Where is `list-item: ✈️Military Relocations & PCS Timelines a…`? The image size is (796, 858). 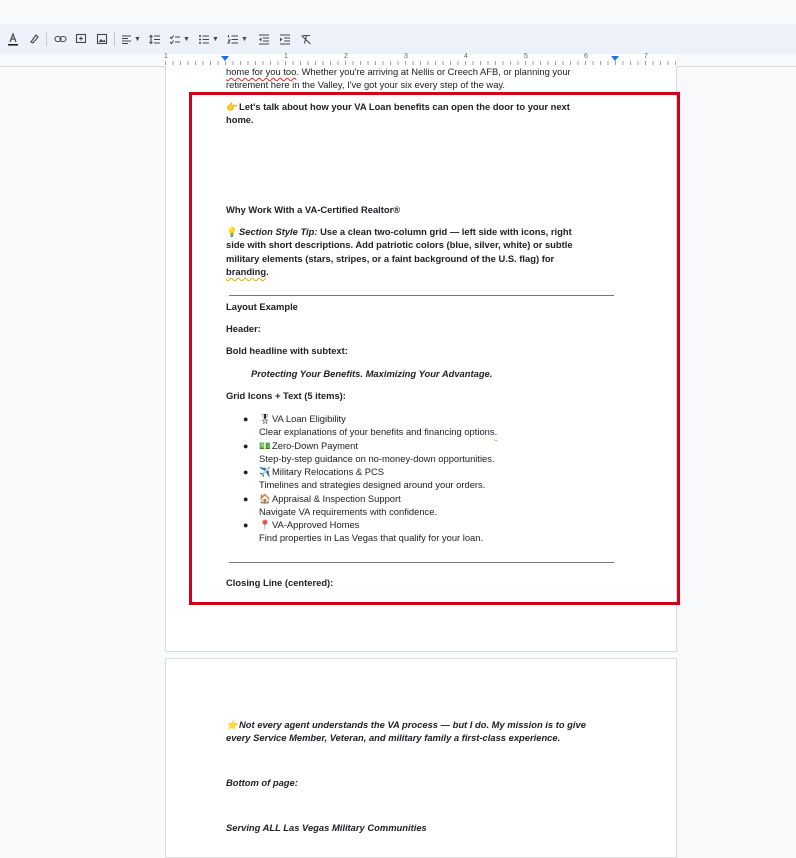 list-item: ✈️Military Relocations & PCS Timelines a… is located at coordinates (439, 478).